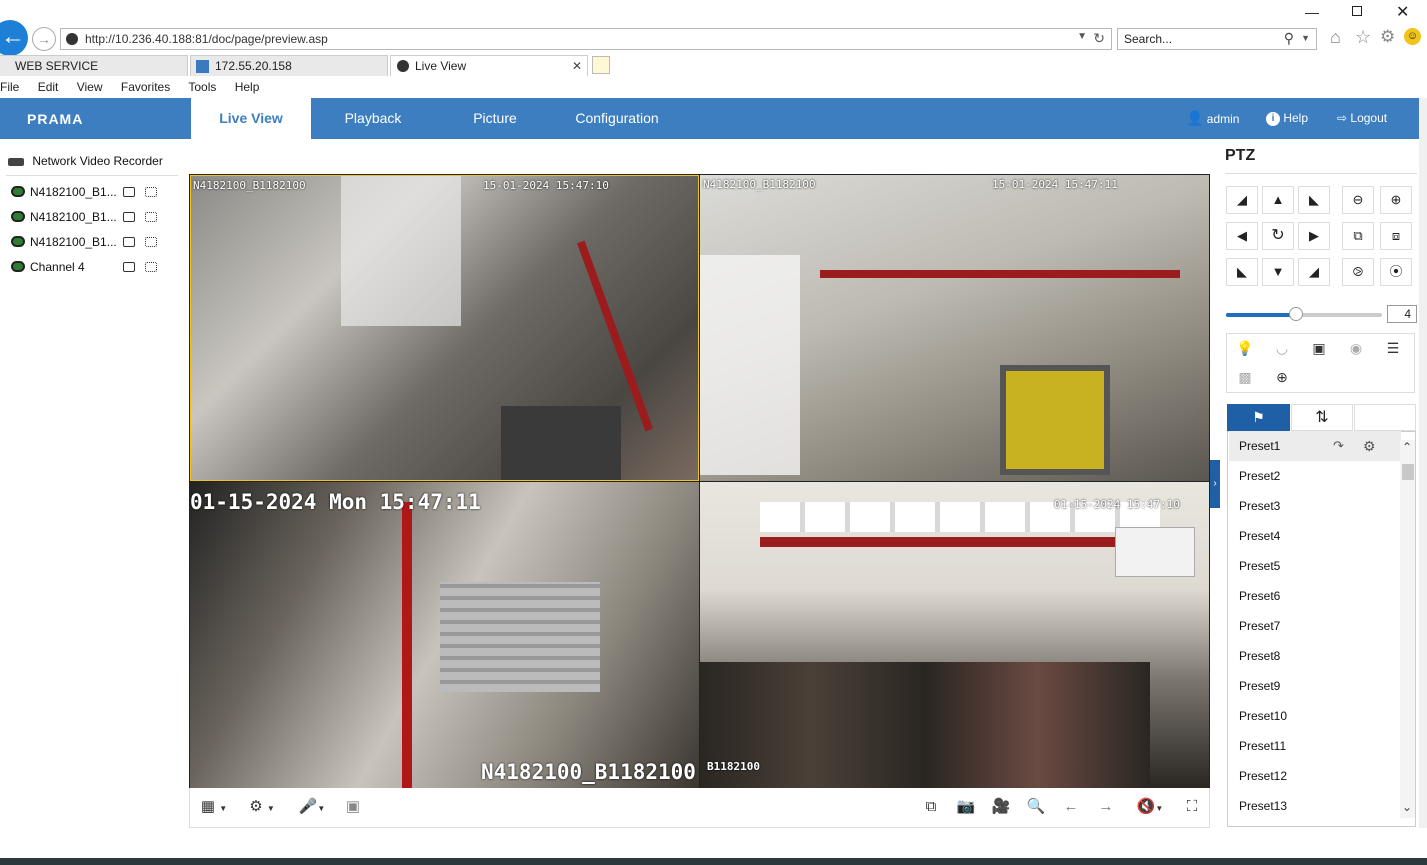 The height and width of the screenshot is (865, 1427). What do you see at coordinates (1245, 348) in the screenshot?
I see `light-icon: 💡` at bounding box center [1245, 348].